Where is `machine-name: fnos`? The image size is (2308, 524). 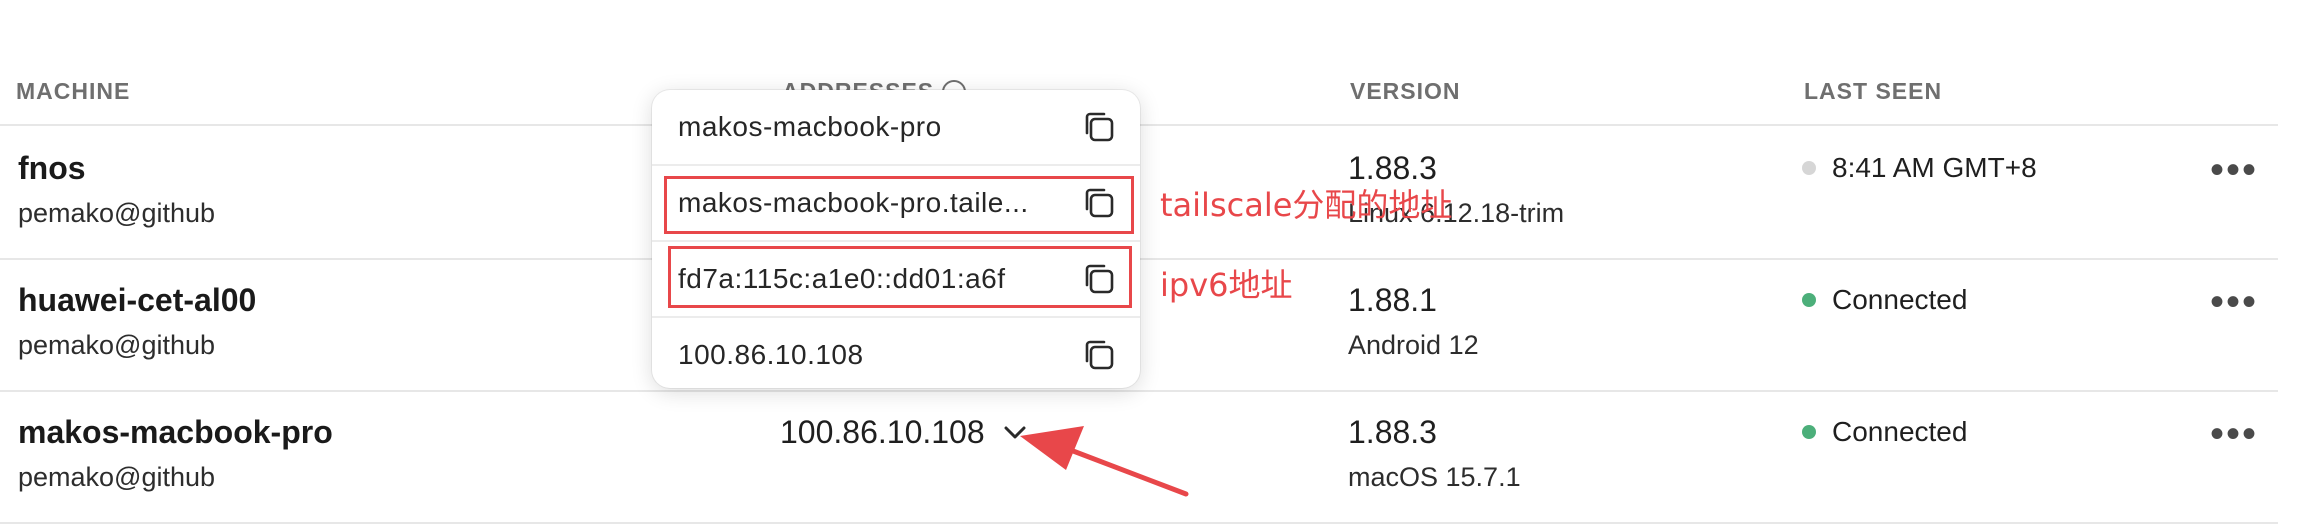
machine-name: fnos is located at coordinates (52, 168).